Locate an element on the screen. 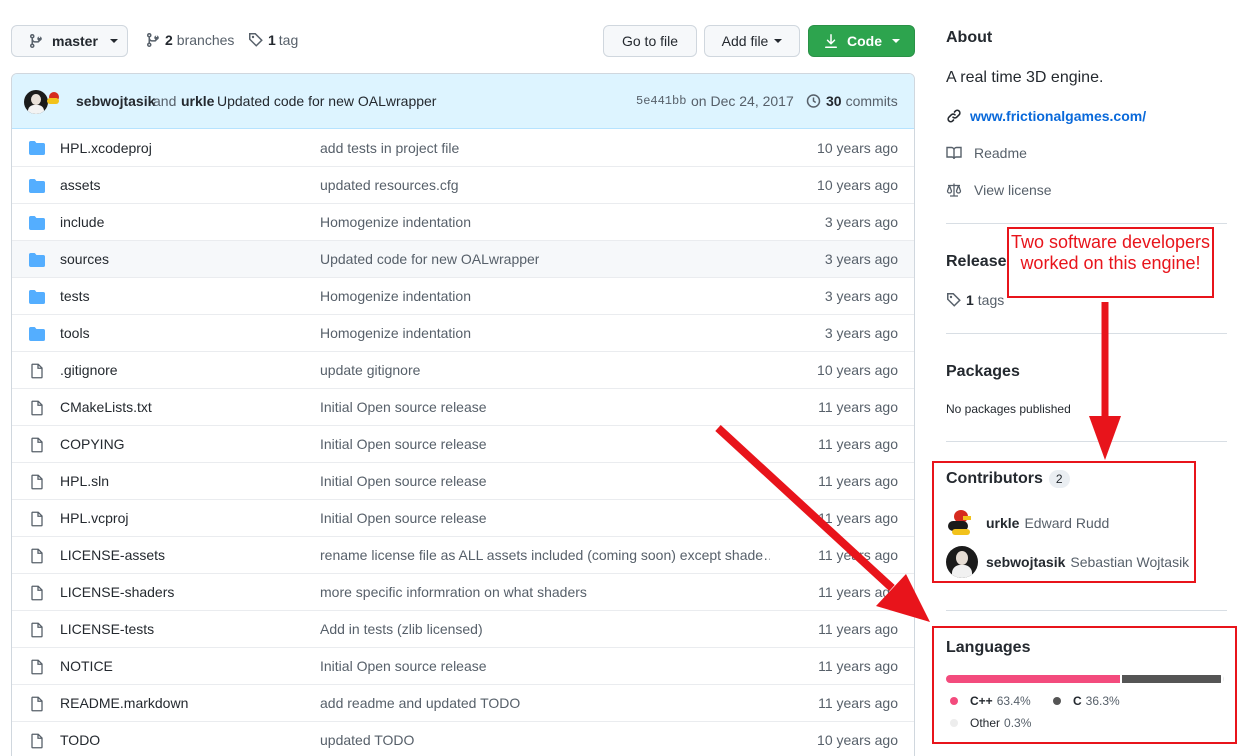 This screenshot has height=756, width=1248. file-row: tests Homogenize indentation 3 years ago is located at coordinates (463, 295).